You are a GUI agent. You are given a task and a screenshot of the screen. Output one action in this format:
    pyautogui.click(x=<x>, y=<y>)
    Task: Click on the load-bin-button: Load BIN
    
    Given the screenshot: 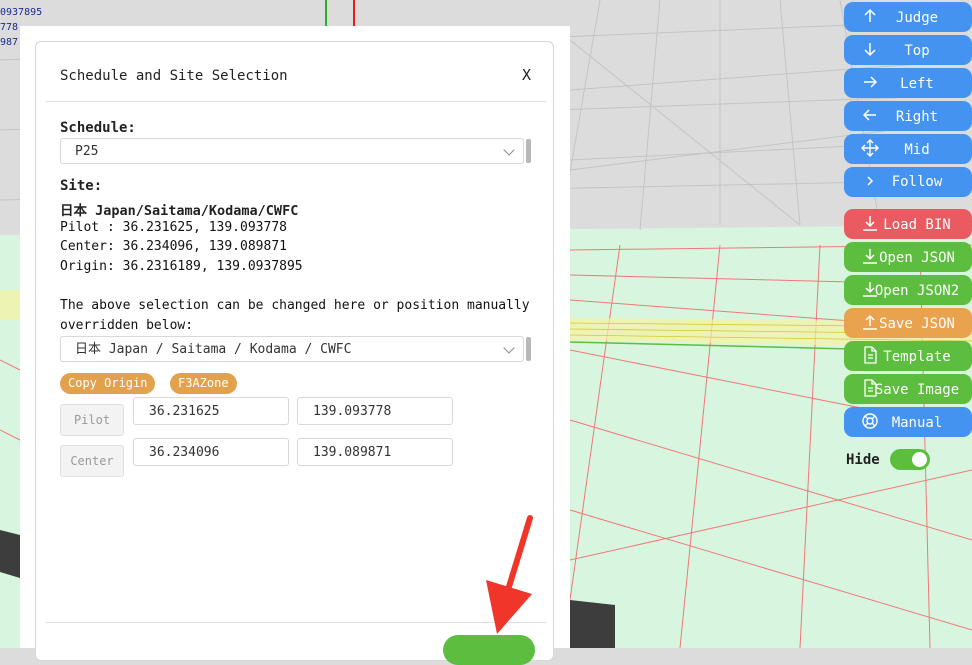 What is the action you would take?
    pyautogui.click(x=908, y=224)
    